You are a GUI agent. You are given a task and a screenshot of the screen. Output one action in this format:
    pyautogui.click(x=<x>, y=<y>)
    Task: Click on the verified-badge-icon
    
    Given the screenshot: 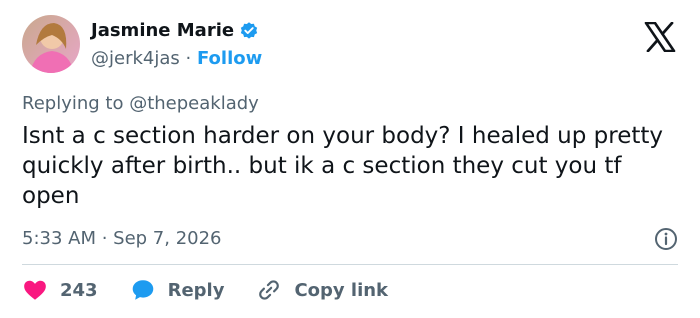 What is the action you would take?
    pyautogui.click(x=249, y=31)
    